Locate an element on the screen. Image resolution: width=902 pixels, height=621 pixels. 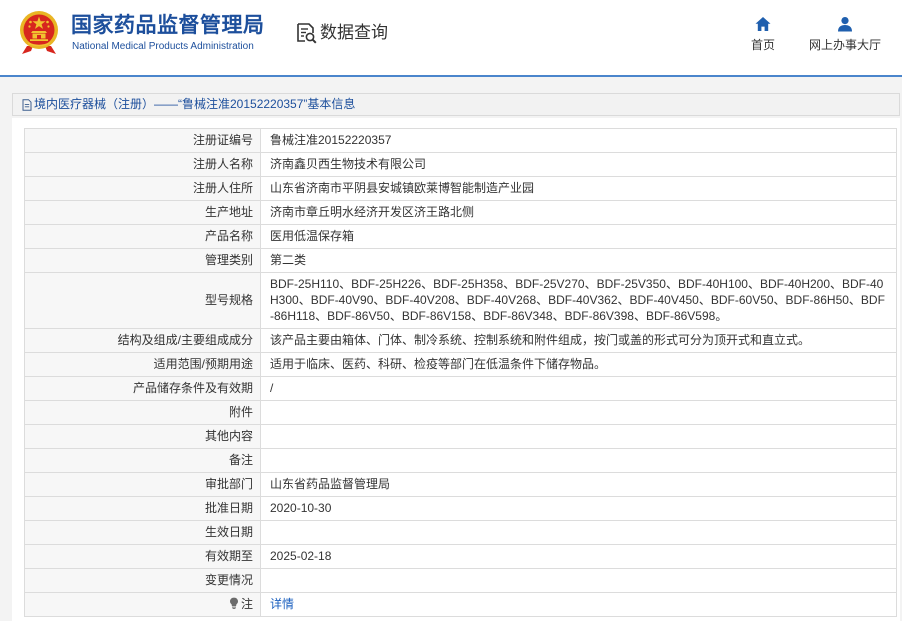
change-history-value is located at coordinates (578, 580).